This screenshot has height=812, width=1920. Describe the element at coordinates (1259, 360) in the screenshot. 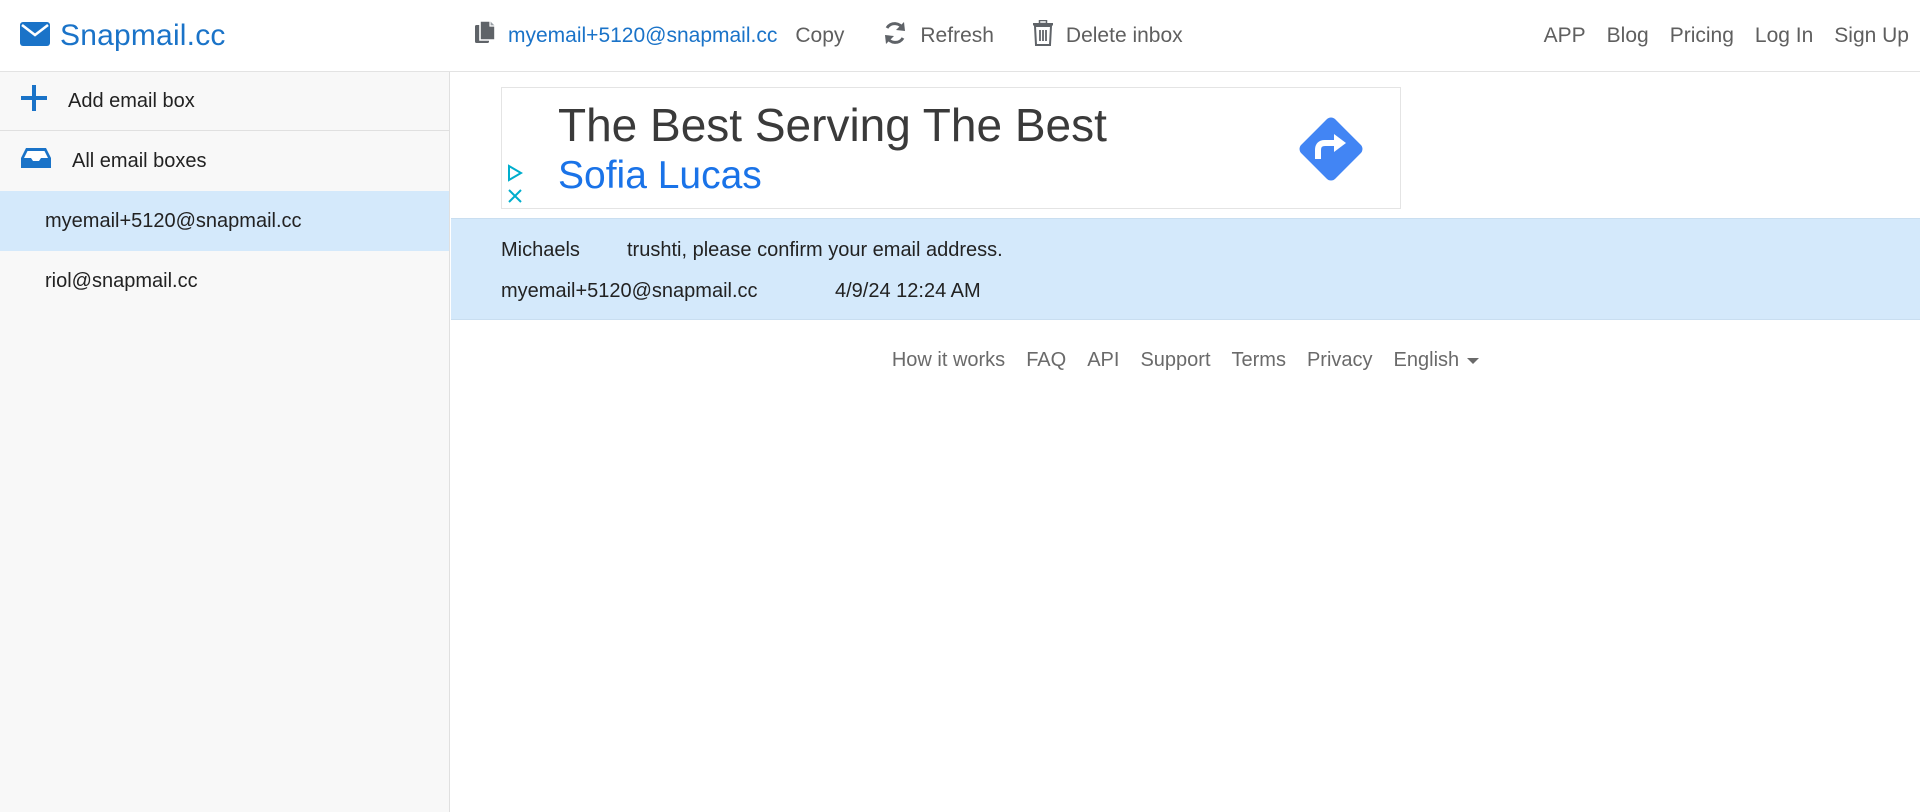

I see `footer-terms-link: Terms` at that location.